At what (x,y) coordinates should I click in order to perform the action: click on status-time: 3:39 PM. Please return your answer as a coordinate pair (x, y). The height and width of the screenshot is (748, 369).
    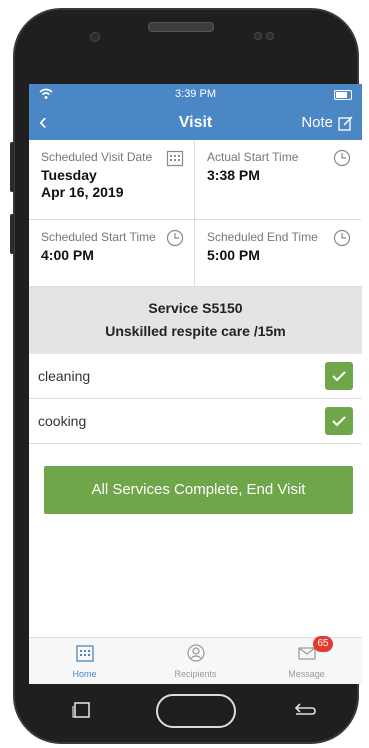
    Looking at the image, I should click on (195, 94).